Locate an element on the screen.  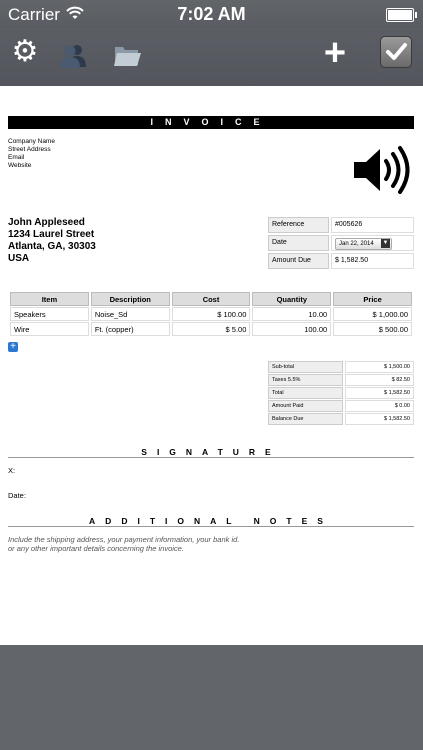
amount-due-value: $ 1,582.50 is located at coordinates (372, 261).